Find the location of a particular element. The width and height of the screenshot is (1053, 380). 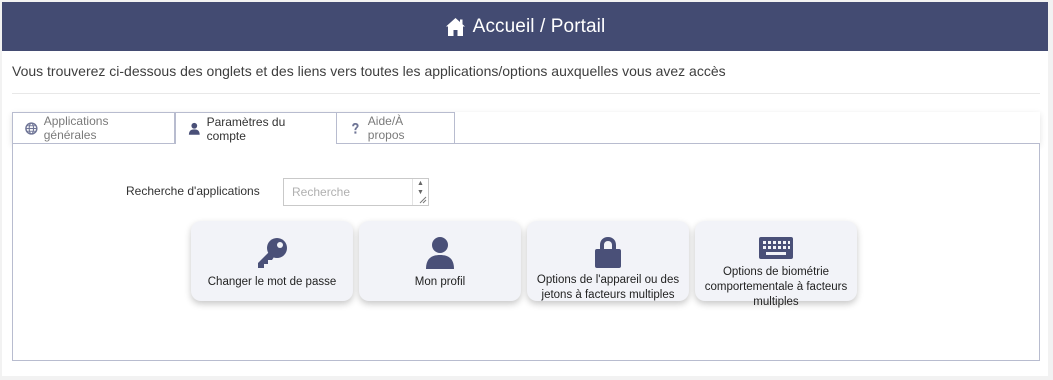

header-content: Accueil / Portail is located at coordinates (525, 27).